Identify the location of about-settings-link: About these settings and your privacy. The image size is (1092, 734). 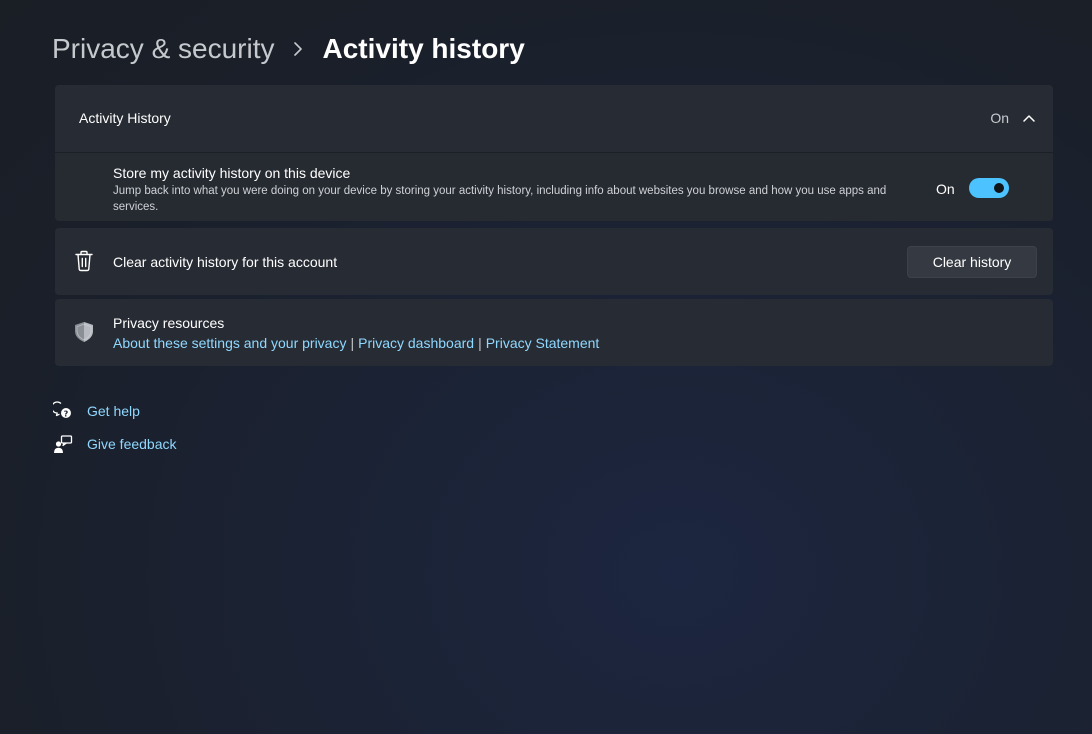
(229, 343).